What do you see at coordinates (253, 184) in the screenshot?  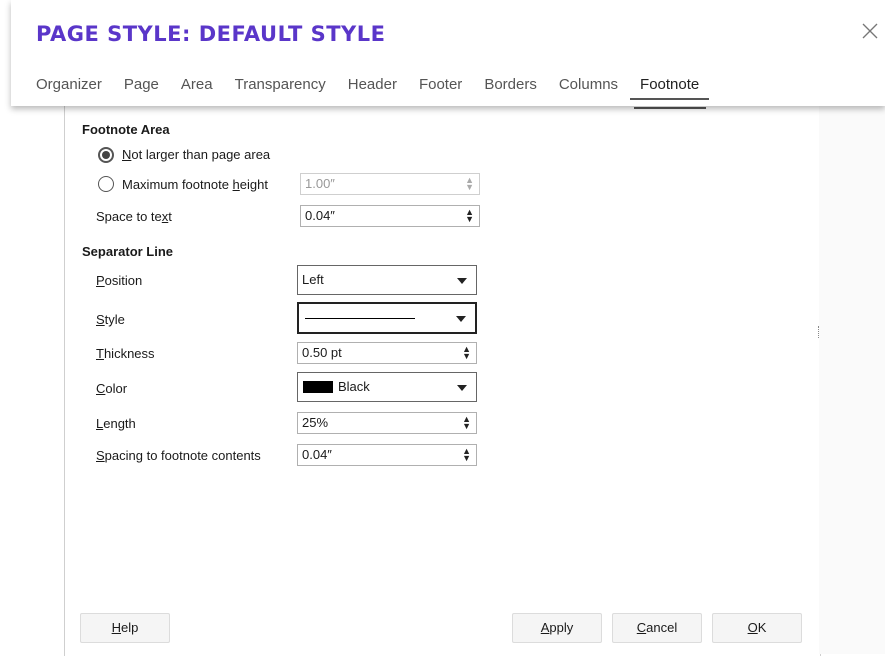 I see `radio-max-height-text-b: eight` at bounding box center [253, 184].